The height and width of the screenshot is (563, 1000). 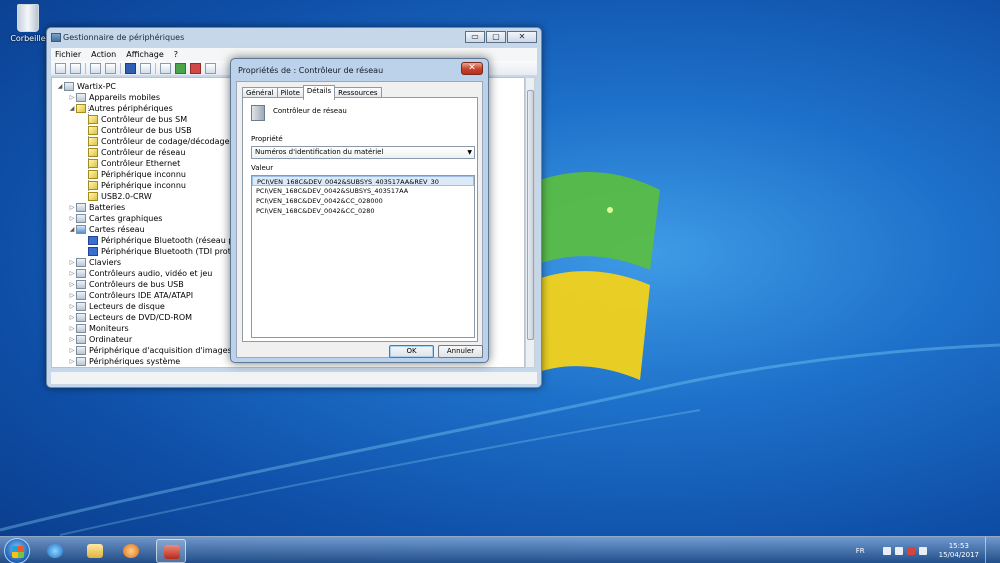 What do you see at coordinates (460, 351) in the screenshot?
I see `cancel-button: Annuler` at bounding box center [460, 351].